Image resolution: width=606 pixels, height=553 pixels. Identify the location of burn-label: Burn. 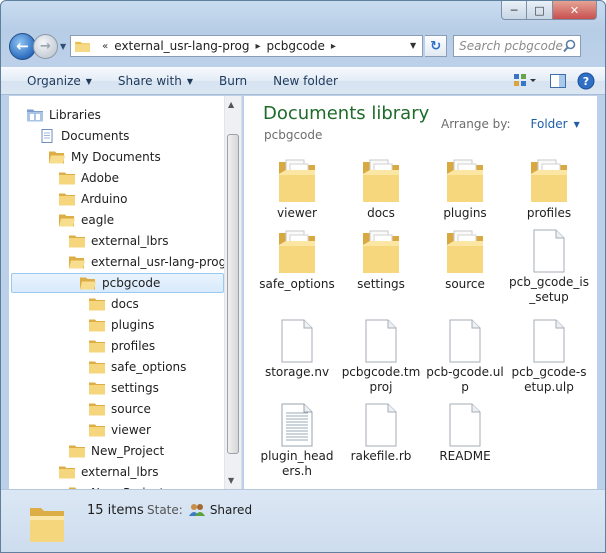
(233, 81).